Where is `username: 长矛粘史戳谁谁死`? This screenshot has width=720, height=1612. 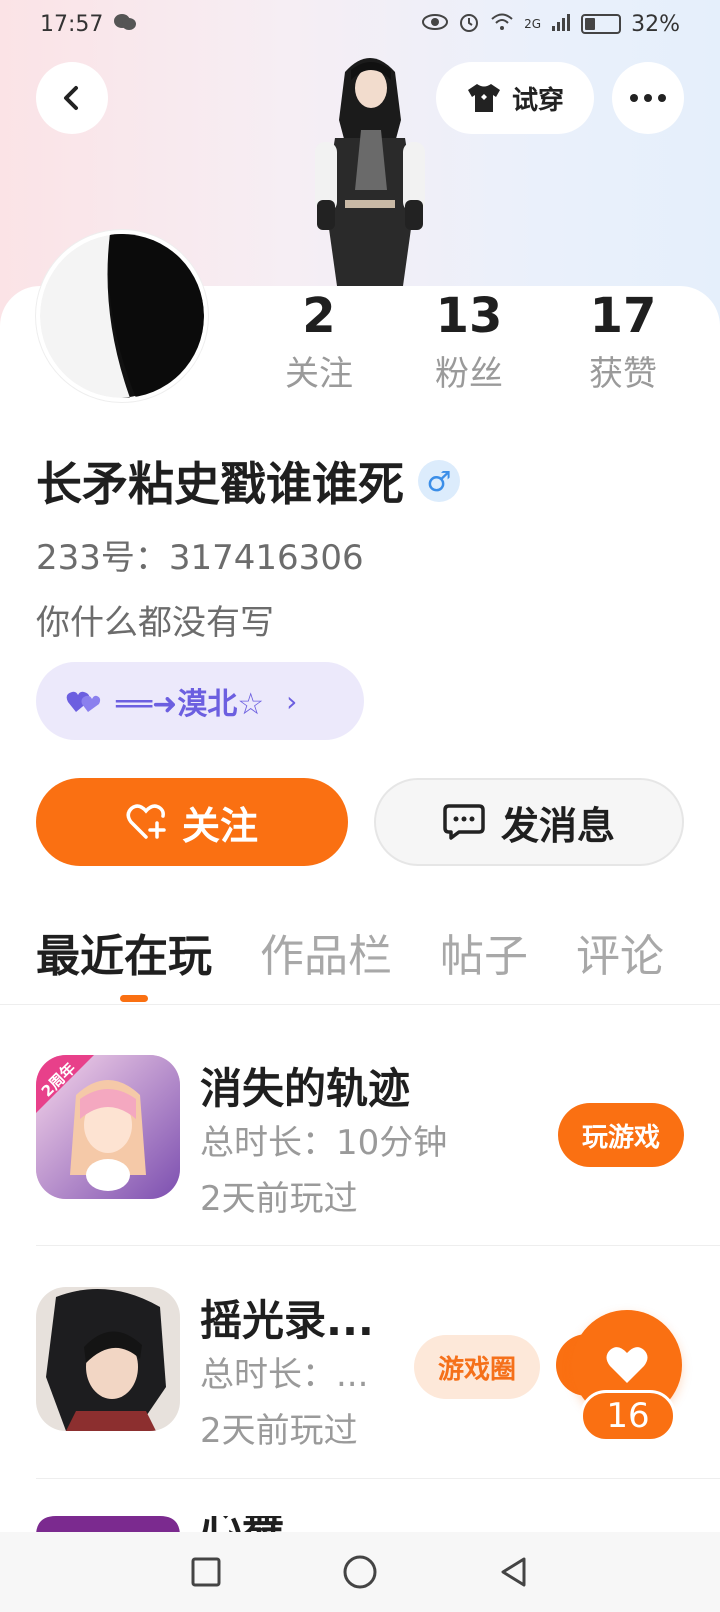 username: 长矛粘史戳谁谁死 is located at coordinates (220, 484).